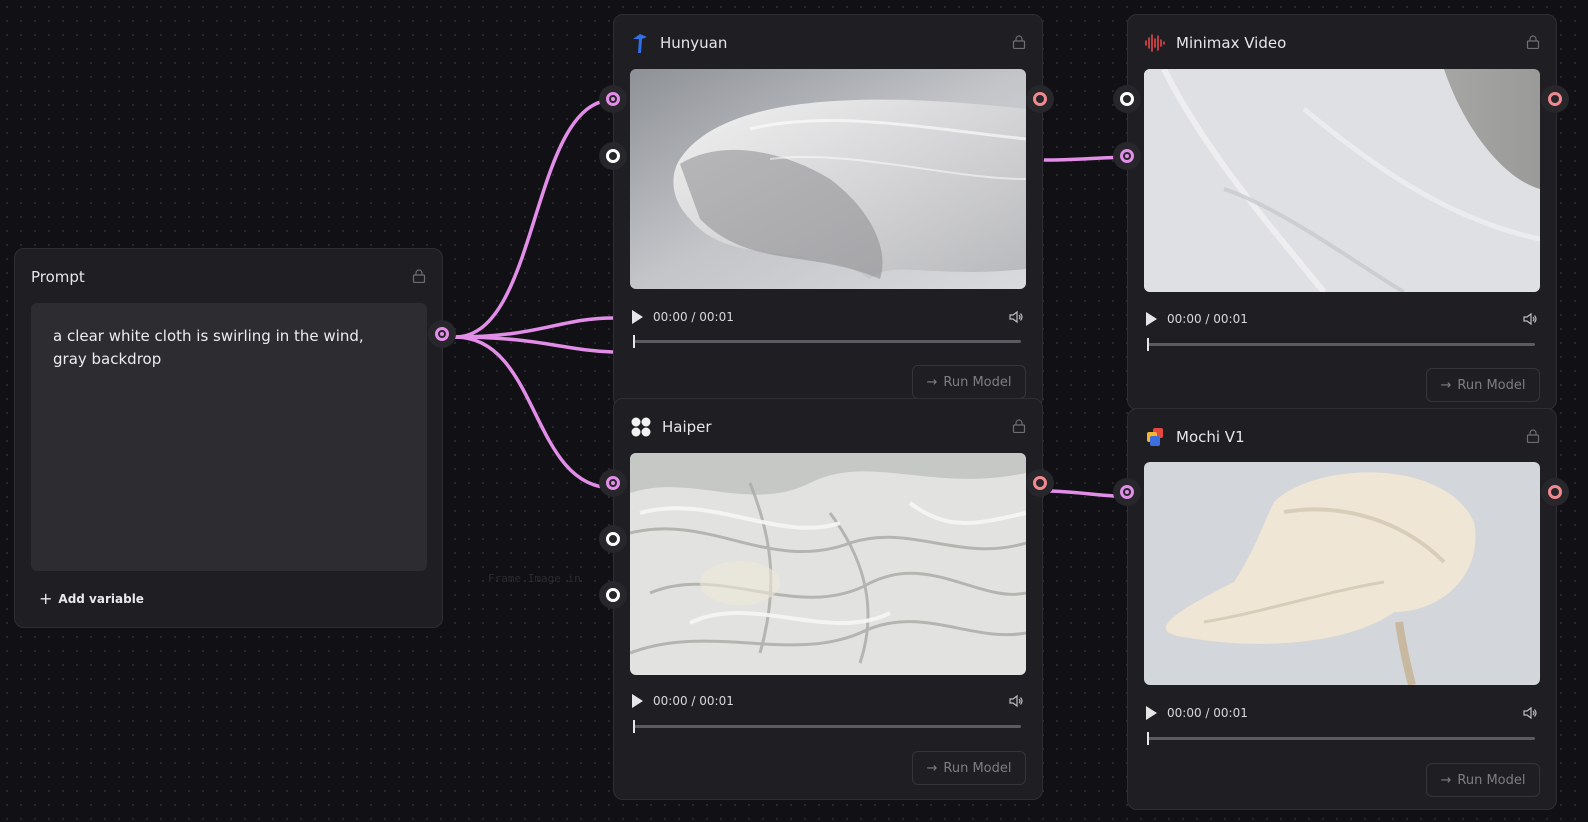 The width and height of the screenshot is (1588, 822). What do you see at coordinates (1207, 713) in the screenshot?
I see `mochi-time: 00:00 / 00:01` at bounding box center [1207, 713].